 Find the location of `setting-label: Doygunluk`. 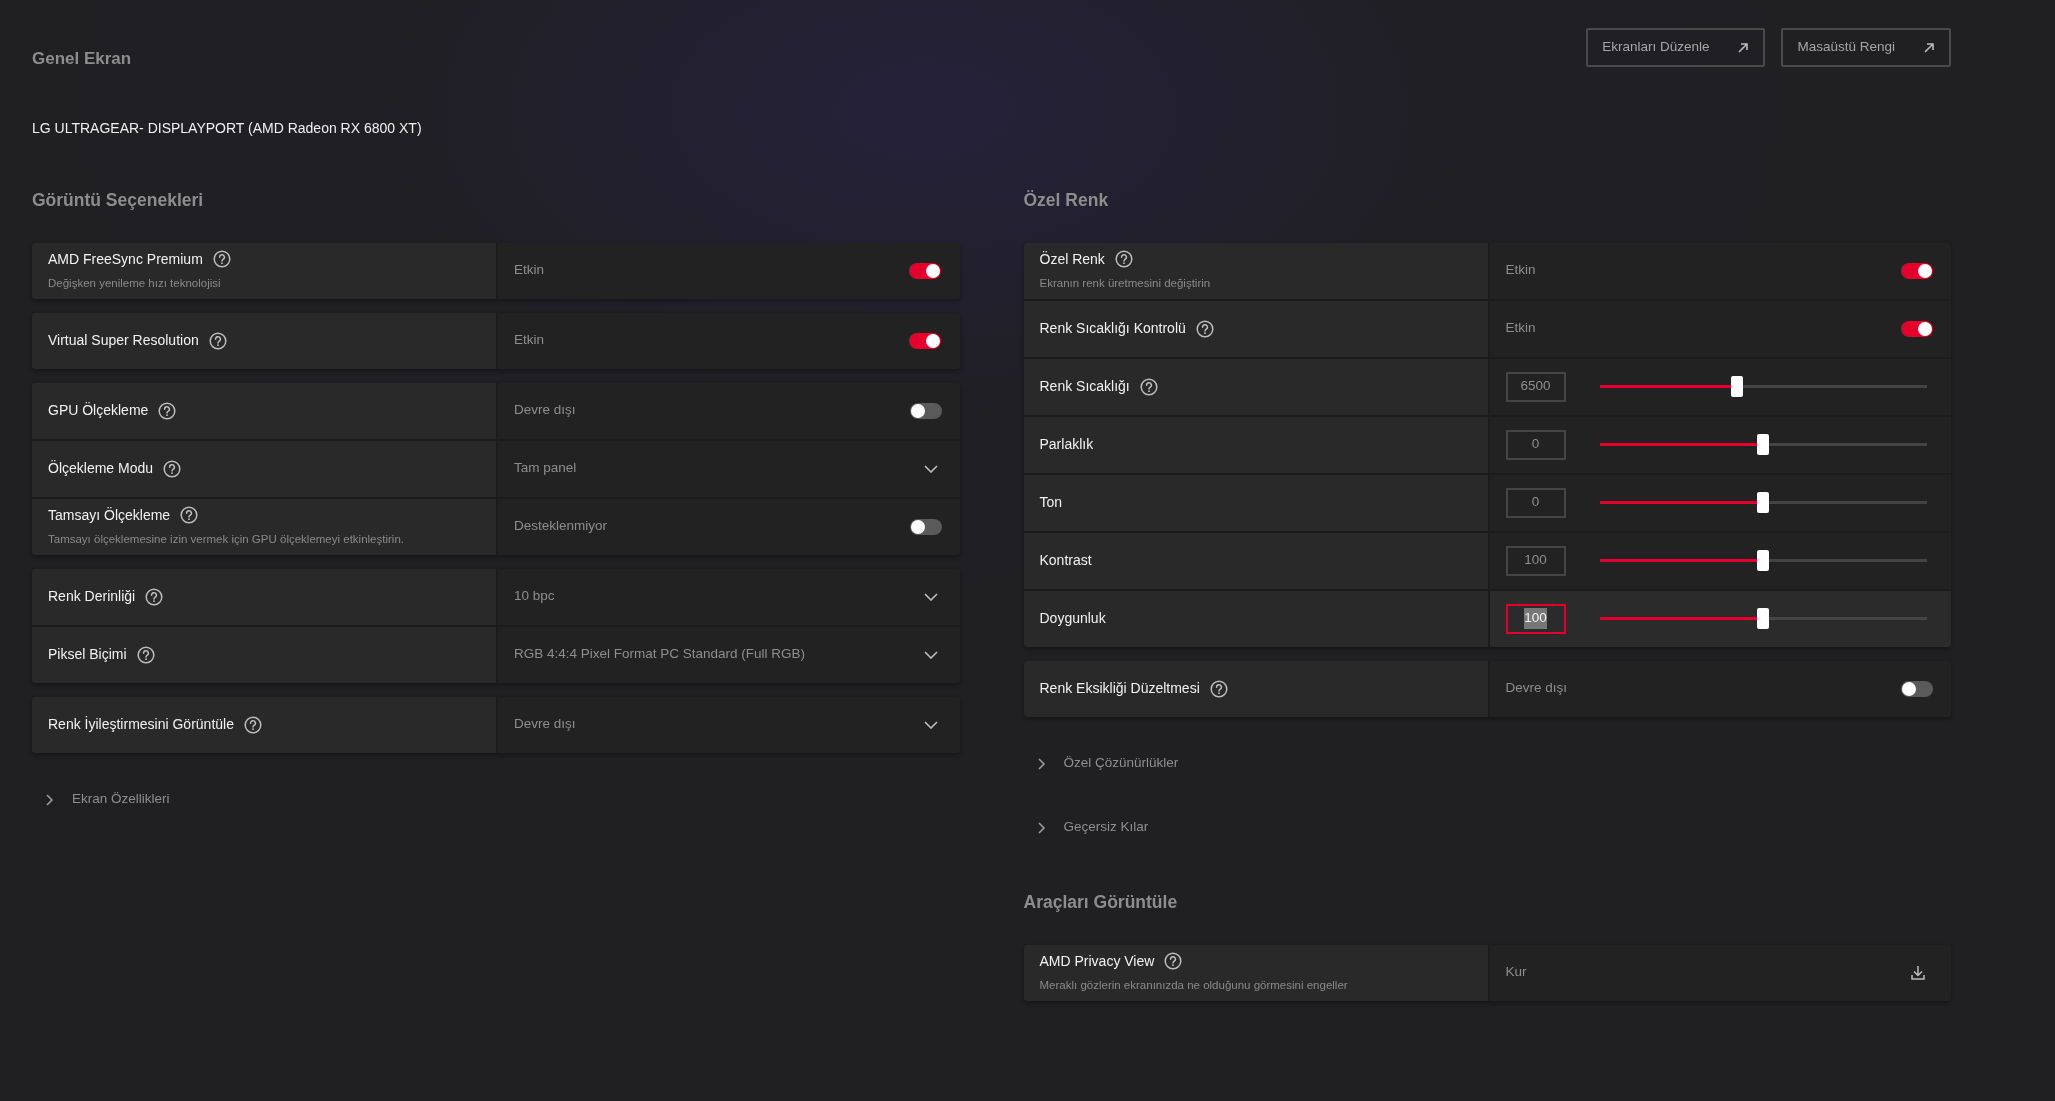

setting-label: Doygunluk is located at coordinates (1072, 618).